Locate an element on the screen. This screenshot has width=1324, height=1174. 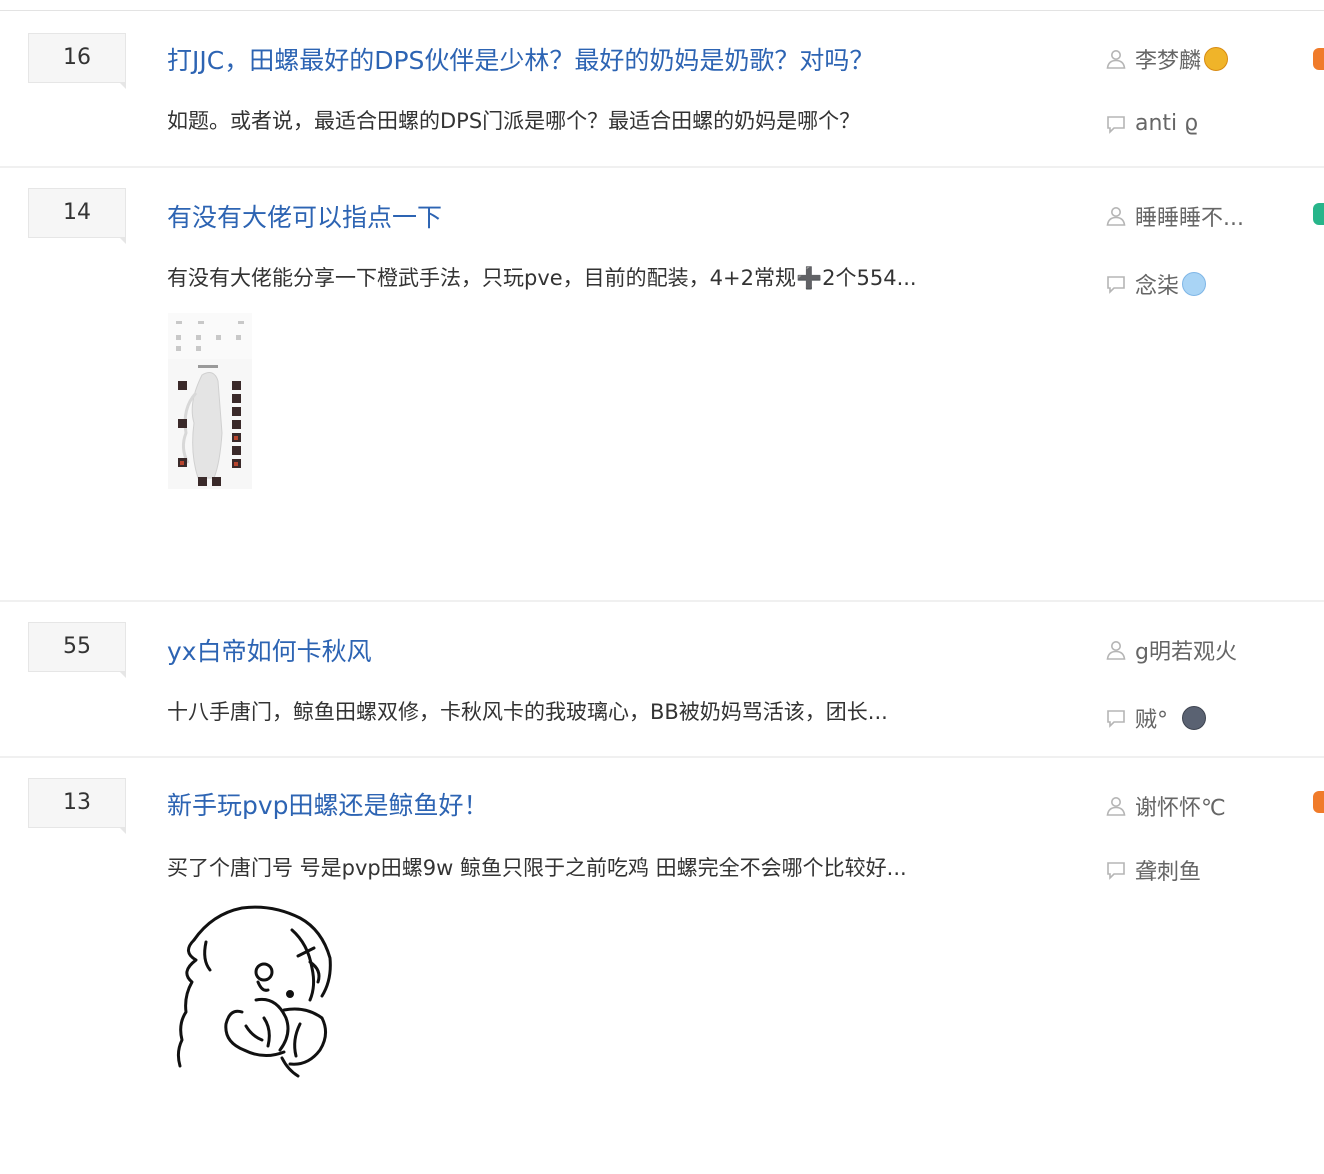
post-image-sticker is located at coordinates (264, 991).